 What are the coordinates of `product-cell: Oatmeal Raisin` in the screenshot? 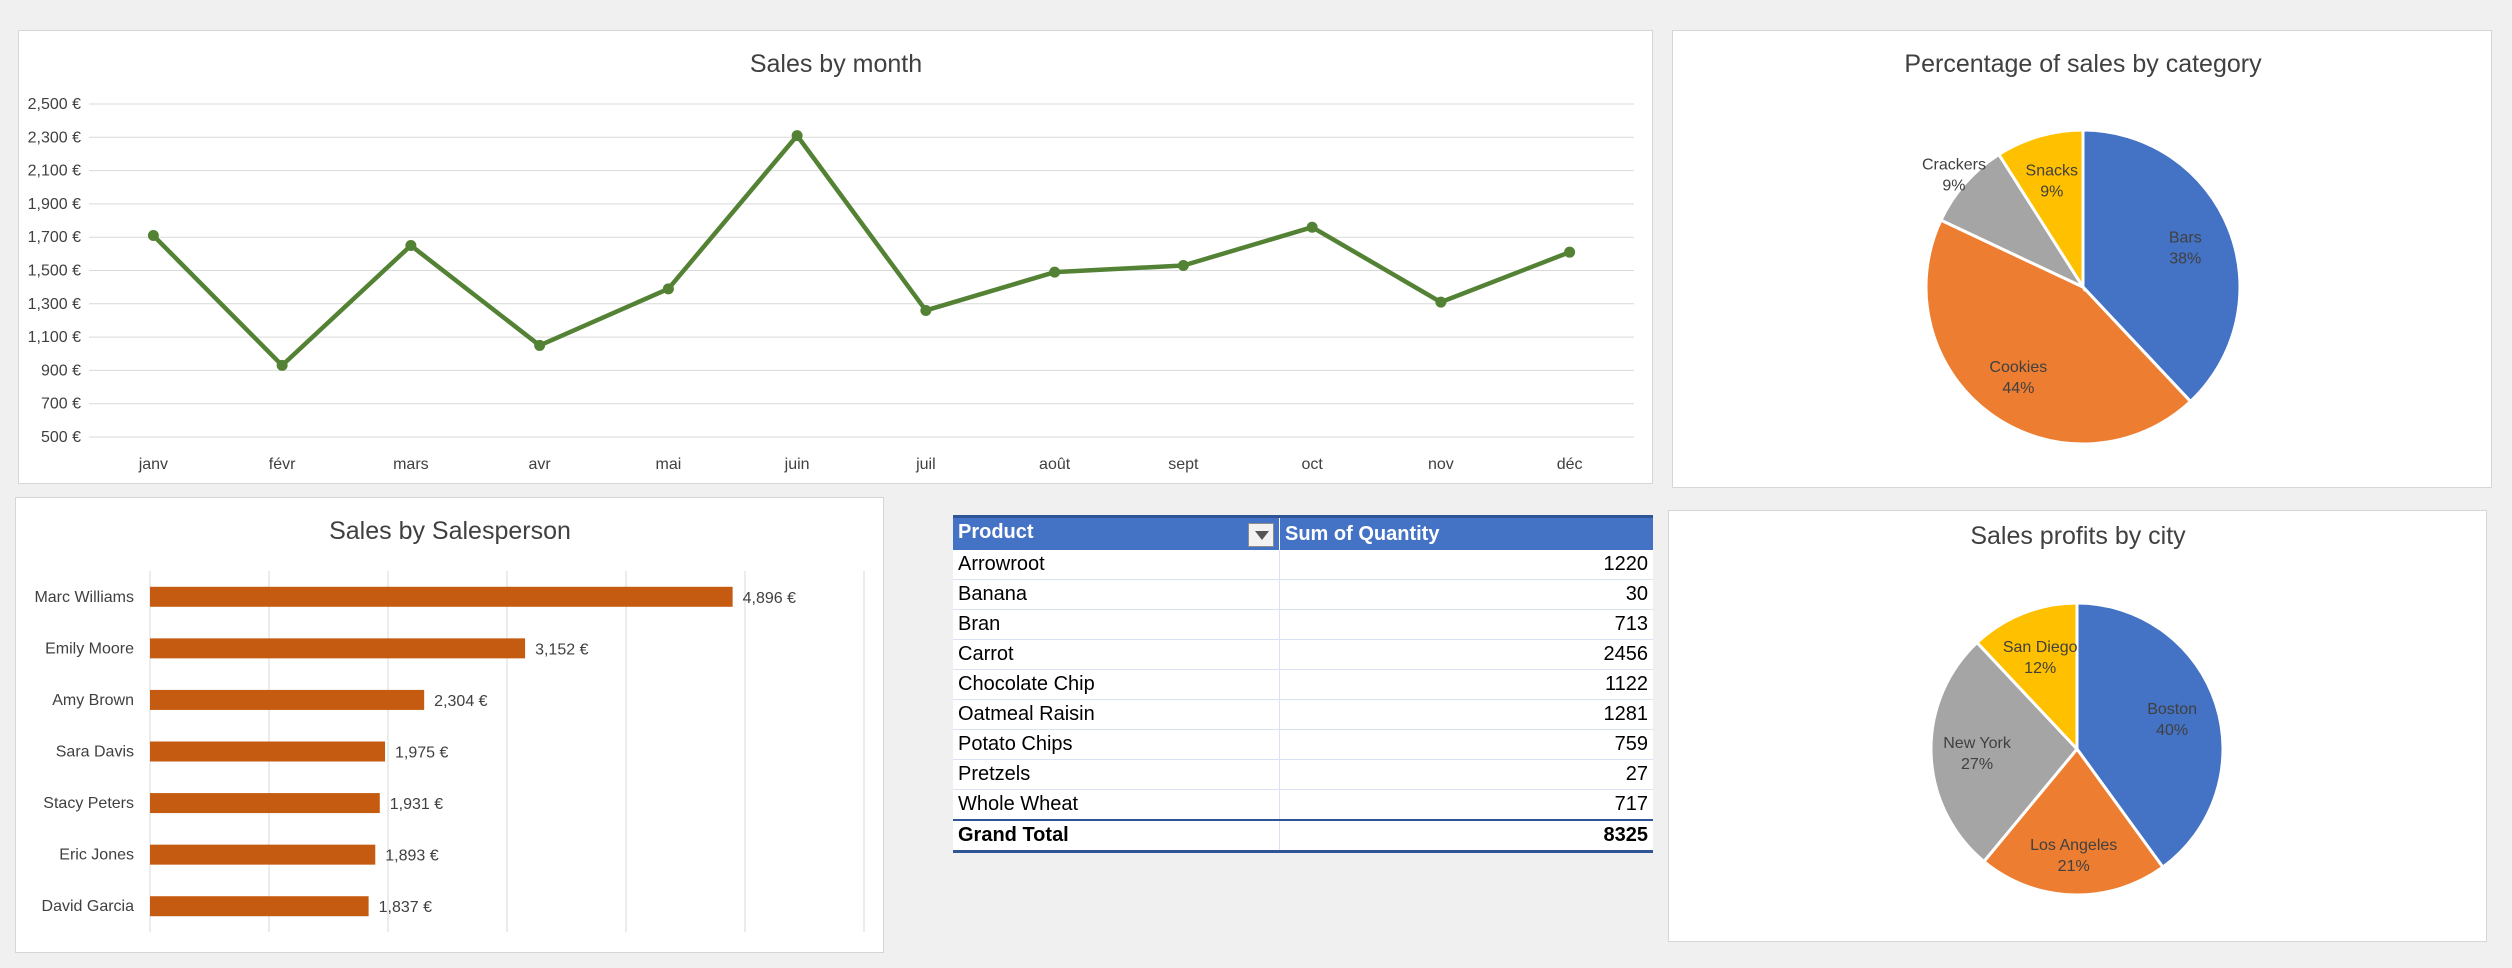 It's located at (1116, 714).